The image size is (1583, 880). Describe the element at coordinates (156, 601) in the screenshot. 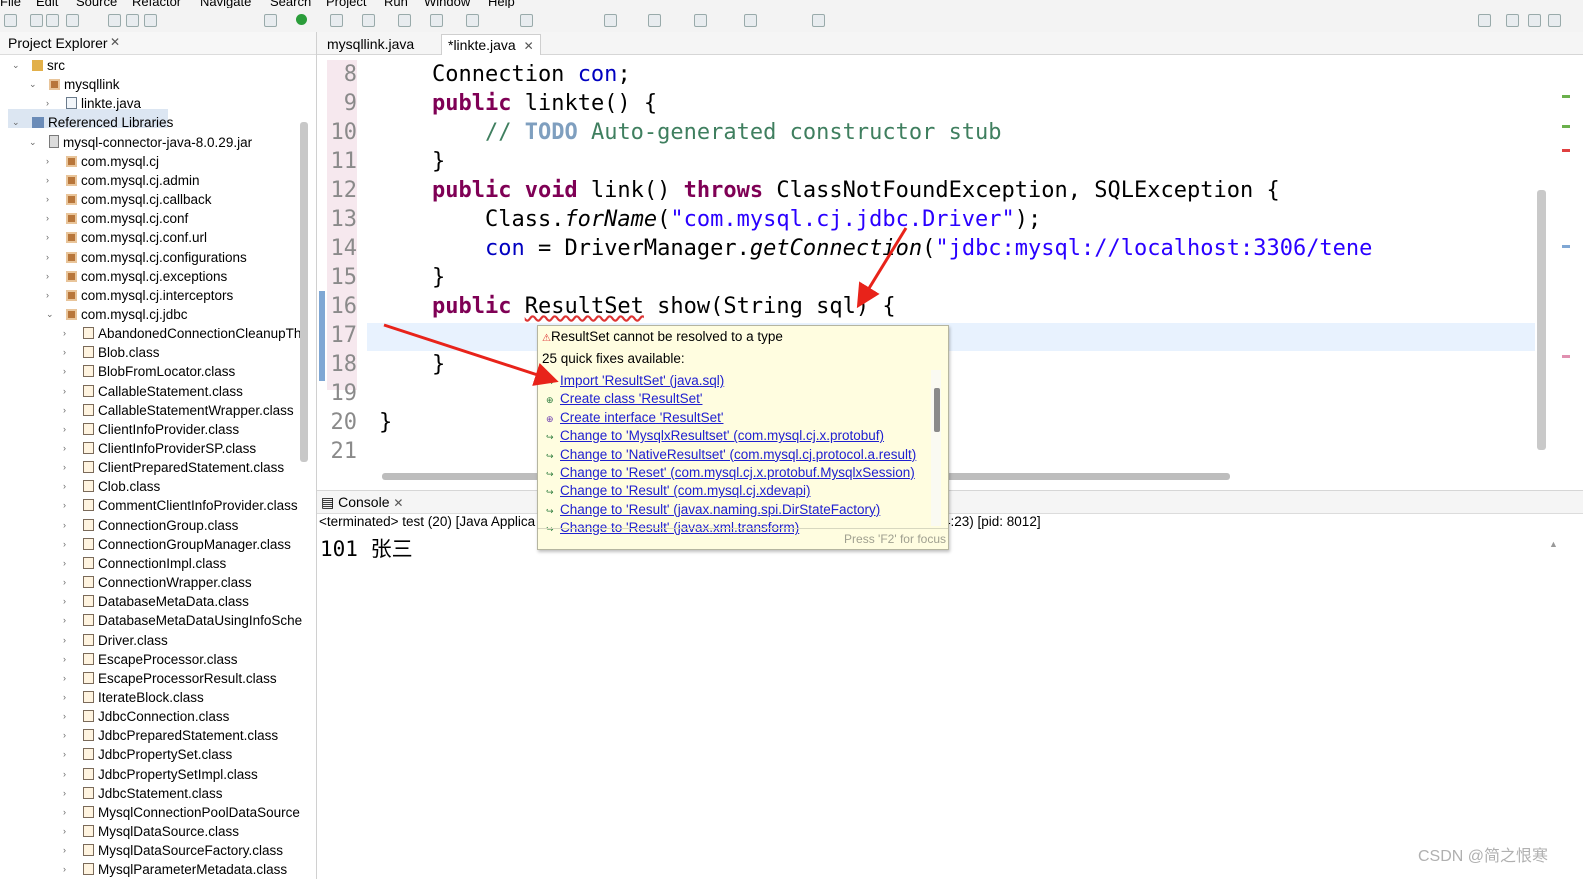

I see `tree-item: › DatabaseMetaData.class` at that location.